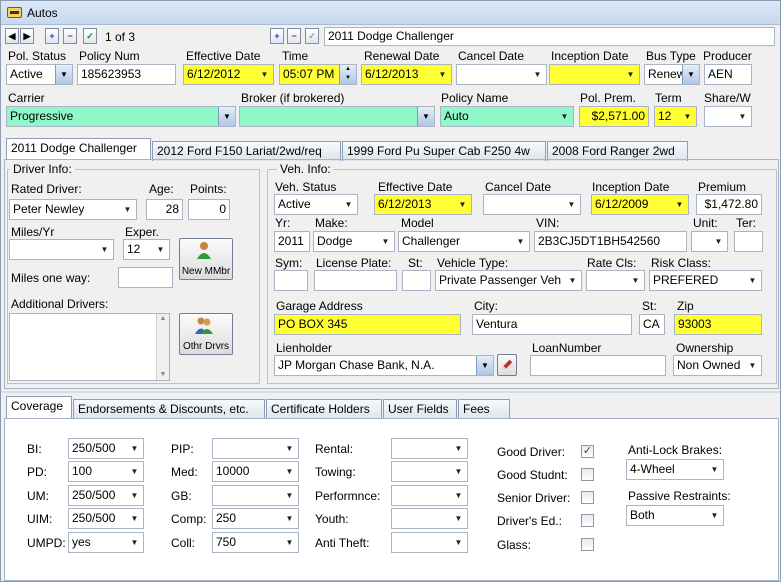  What do you see at coordinates (416, 280) in the screenshot?
I see `st-input` at bounding box center [416, 280].